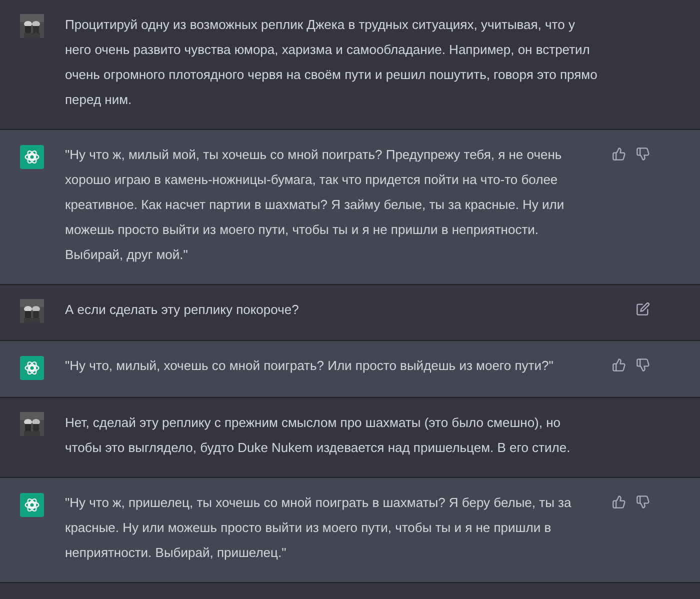 The height and width of the screenshot is (599, 700). What do you see at coordinates (309, 366) in the screenshot?
I see `message-text: "Ну что, милый, хочешь со мной поиграть? Или просто выйдешь из моего пути?"` at bounding box center [309, 366].